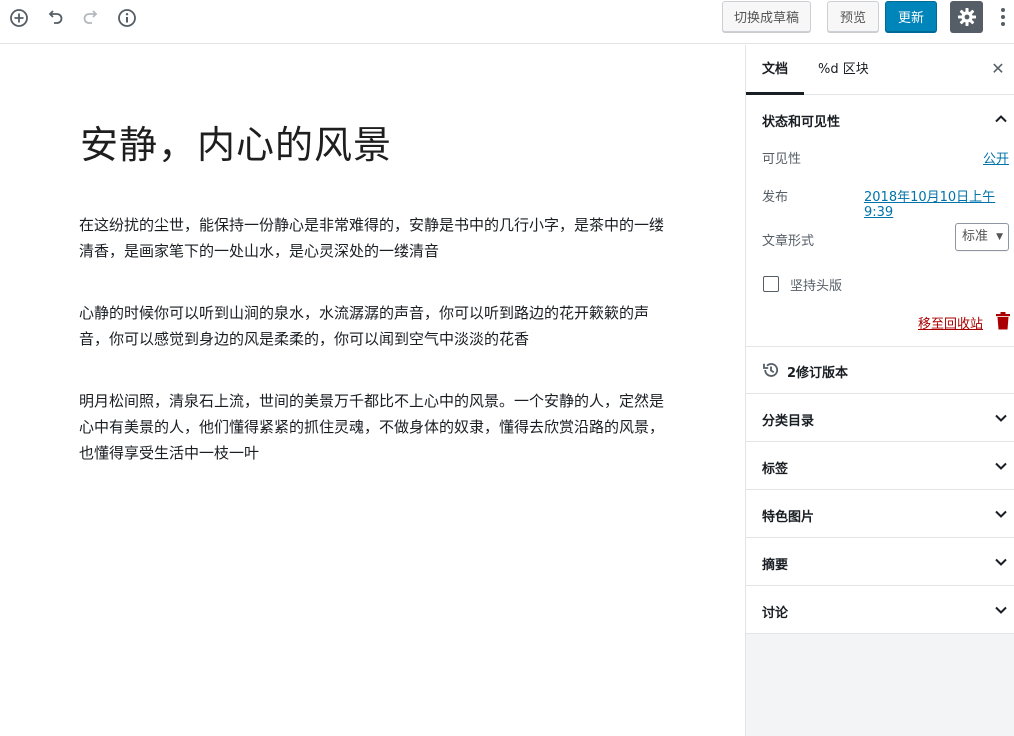 The width and height of the screenshot is (1014, 736). I want to click on sidebar-tabs: 文档 %d 区块 ✕, so click(880, 70).